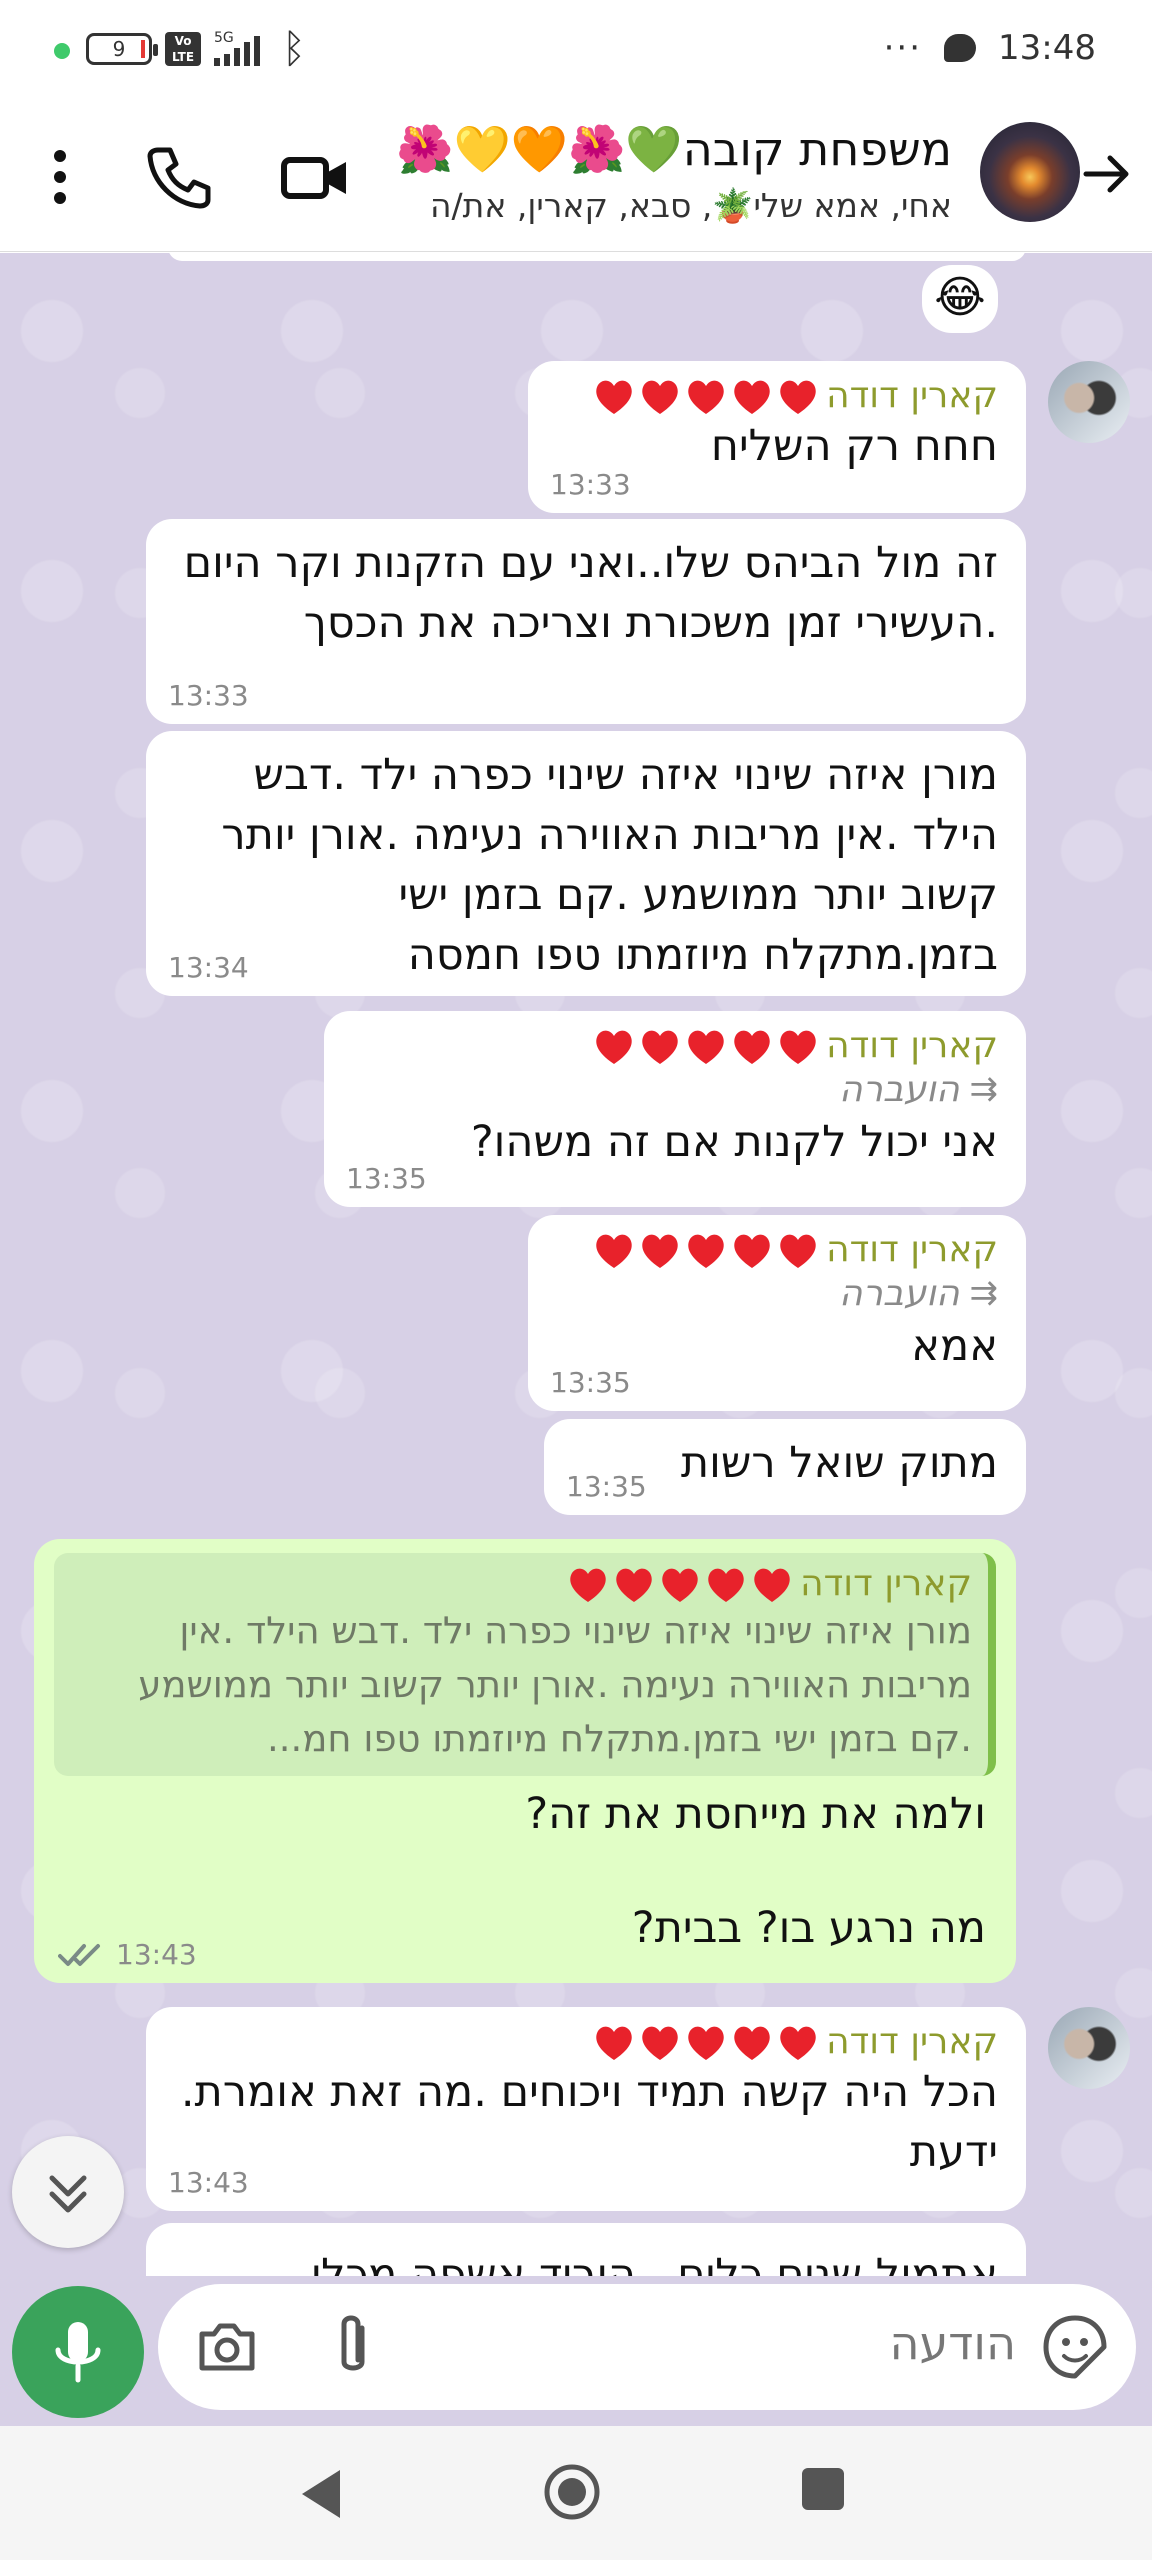  What do you see at coordinates (777, 437) in the screenshot?
I see `message-bubble: קארין דודה חחח רק השליח 13:33` at bounding box center [777, 437].